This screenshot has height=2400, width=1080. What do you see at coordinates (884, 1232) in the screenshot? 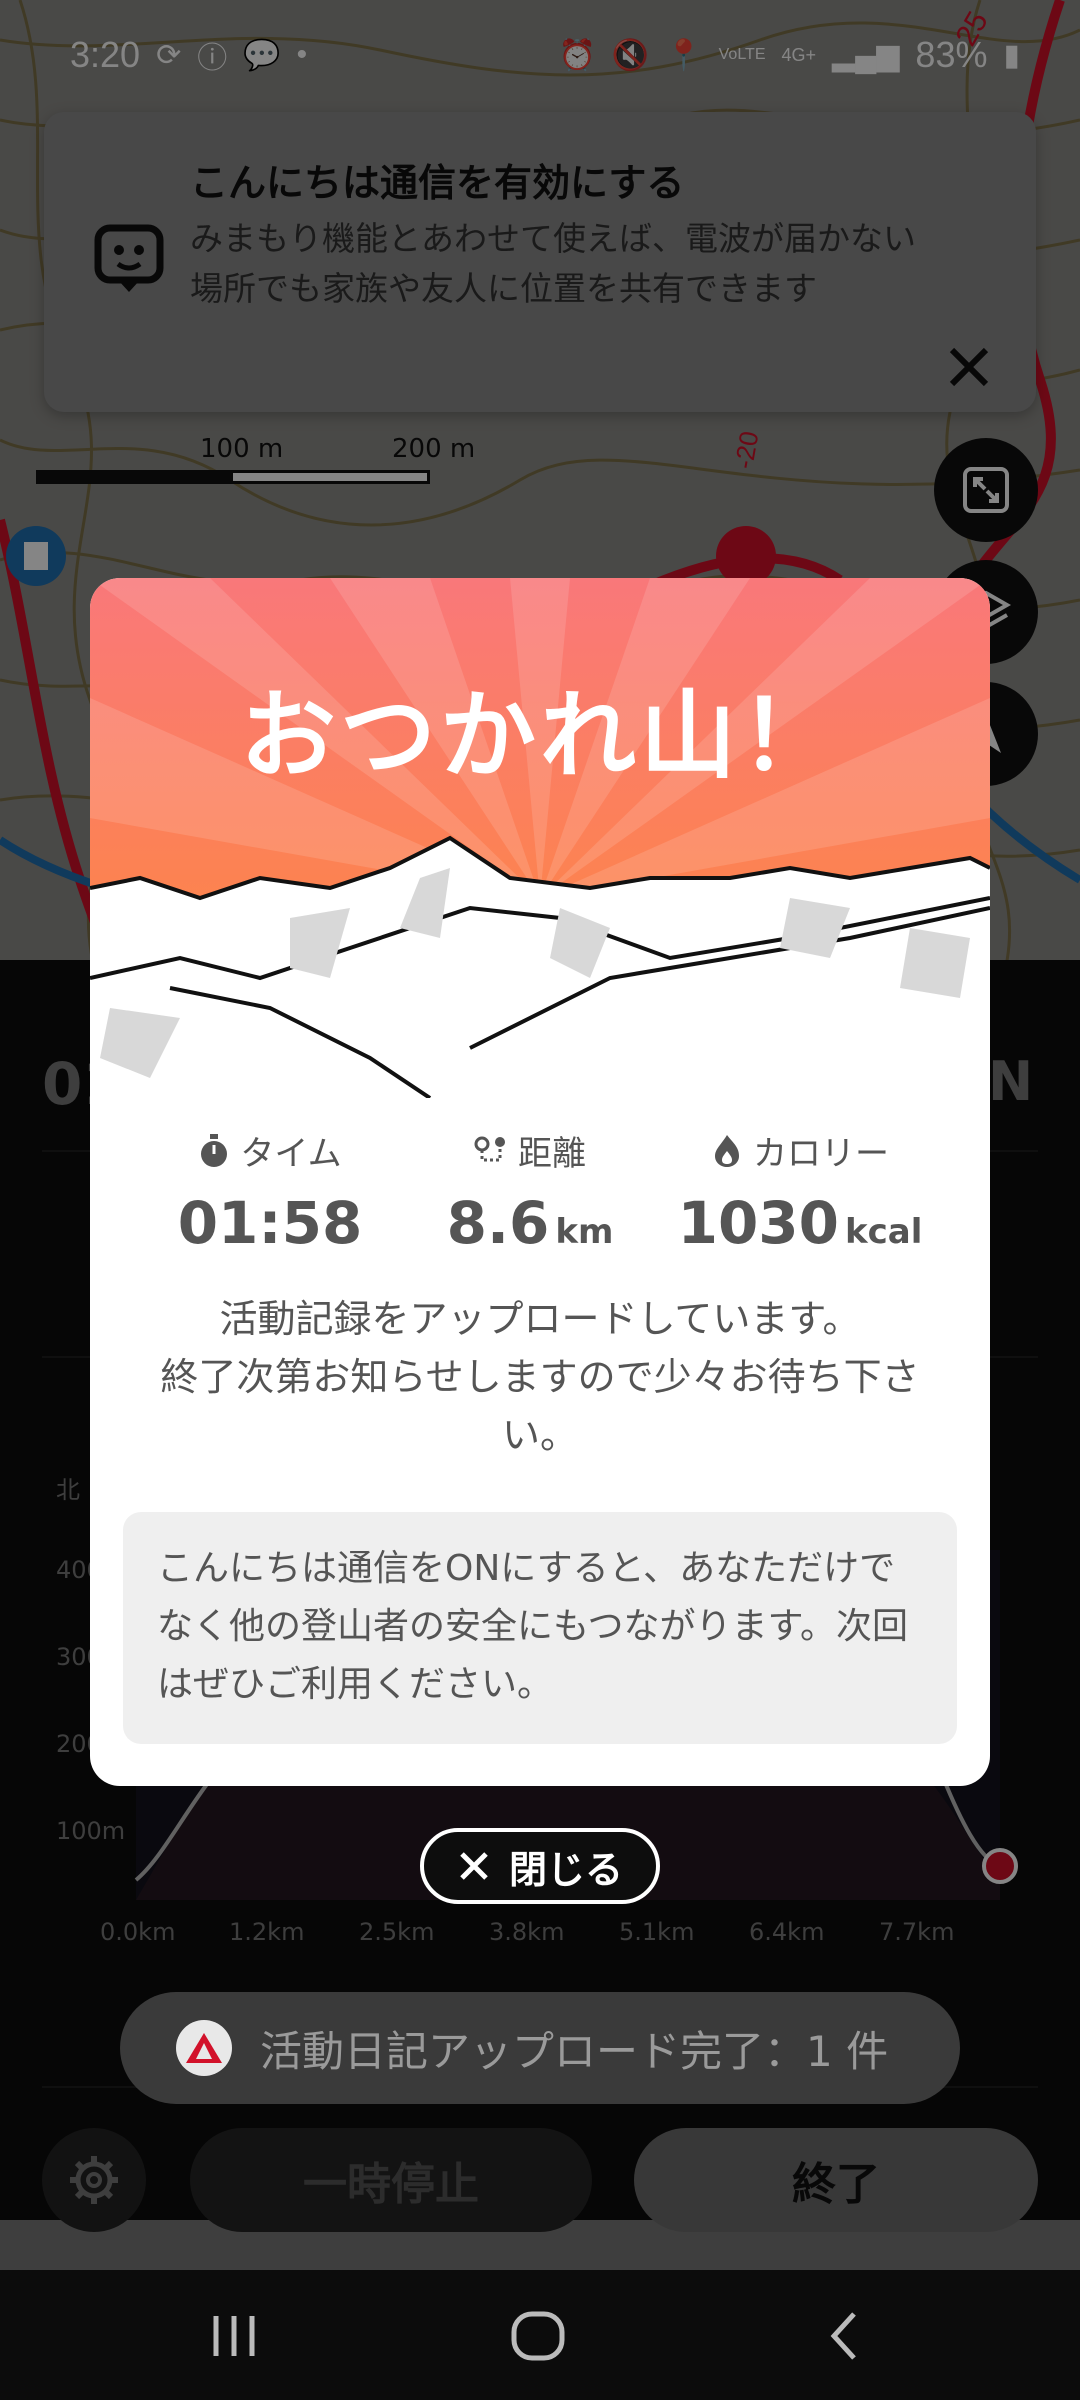
I see `stat-unit: kcal` at bounding box center [884, 1232].